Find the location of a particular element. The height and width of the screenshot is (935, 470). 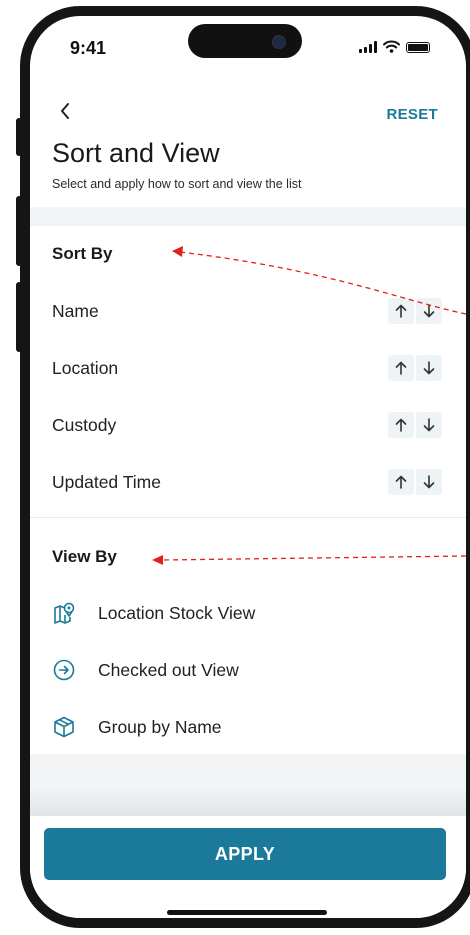

sort-section-title: Sort By is located at coordinates (82, 253).